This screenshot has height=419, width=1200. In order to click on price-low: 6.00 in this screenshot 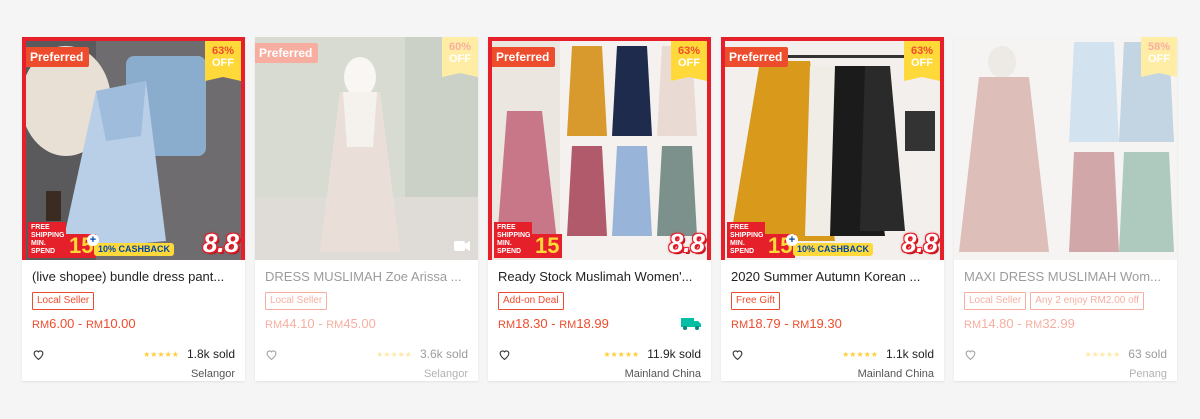, I will do `click(62, 323)`.